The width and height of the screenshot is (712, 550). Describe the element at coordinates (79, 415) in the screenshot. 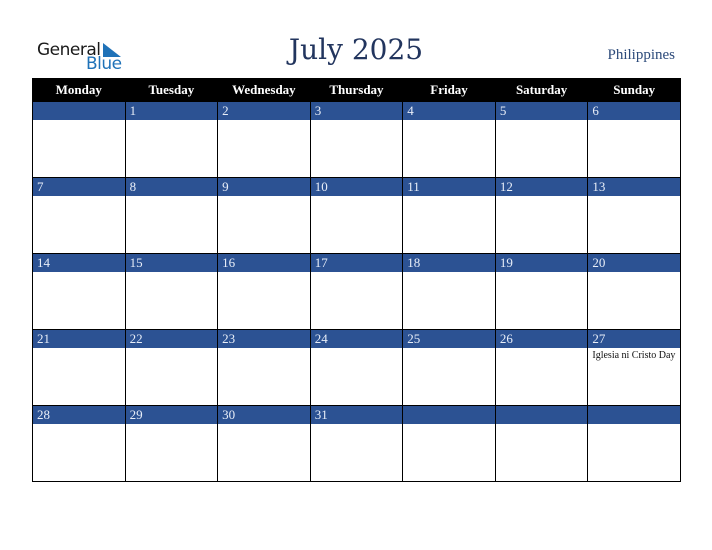

I see `day-number: 28` at that location.